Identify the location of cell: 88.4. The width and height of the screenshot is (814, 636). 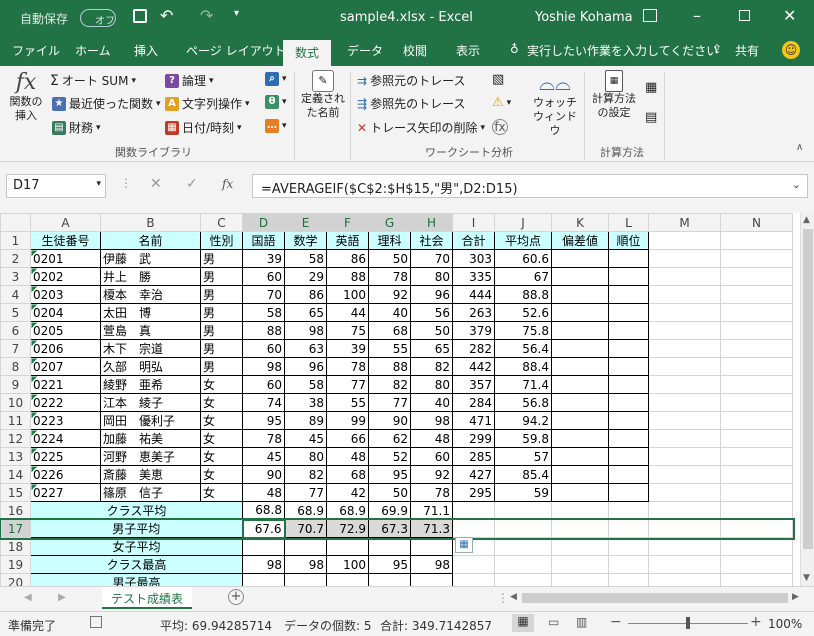
(523, 366).